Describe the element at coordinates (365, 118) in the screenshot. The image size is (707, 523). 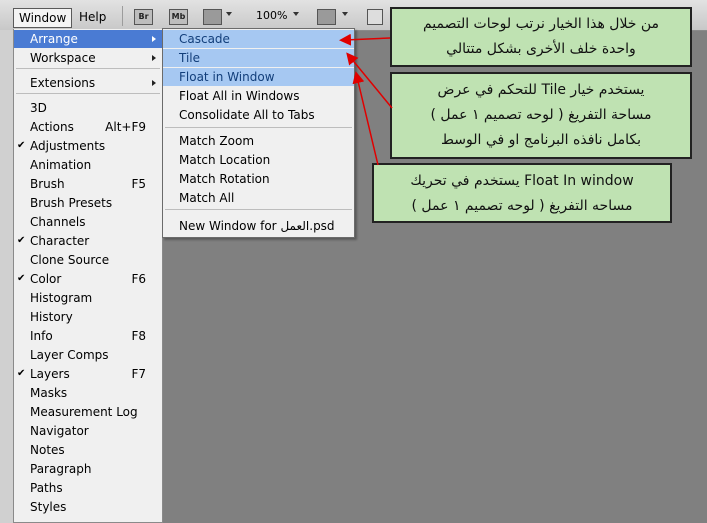
I see `arrow-to-float-in-window` at that location.